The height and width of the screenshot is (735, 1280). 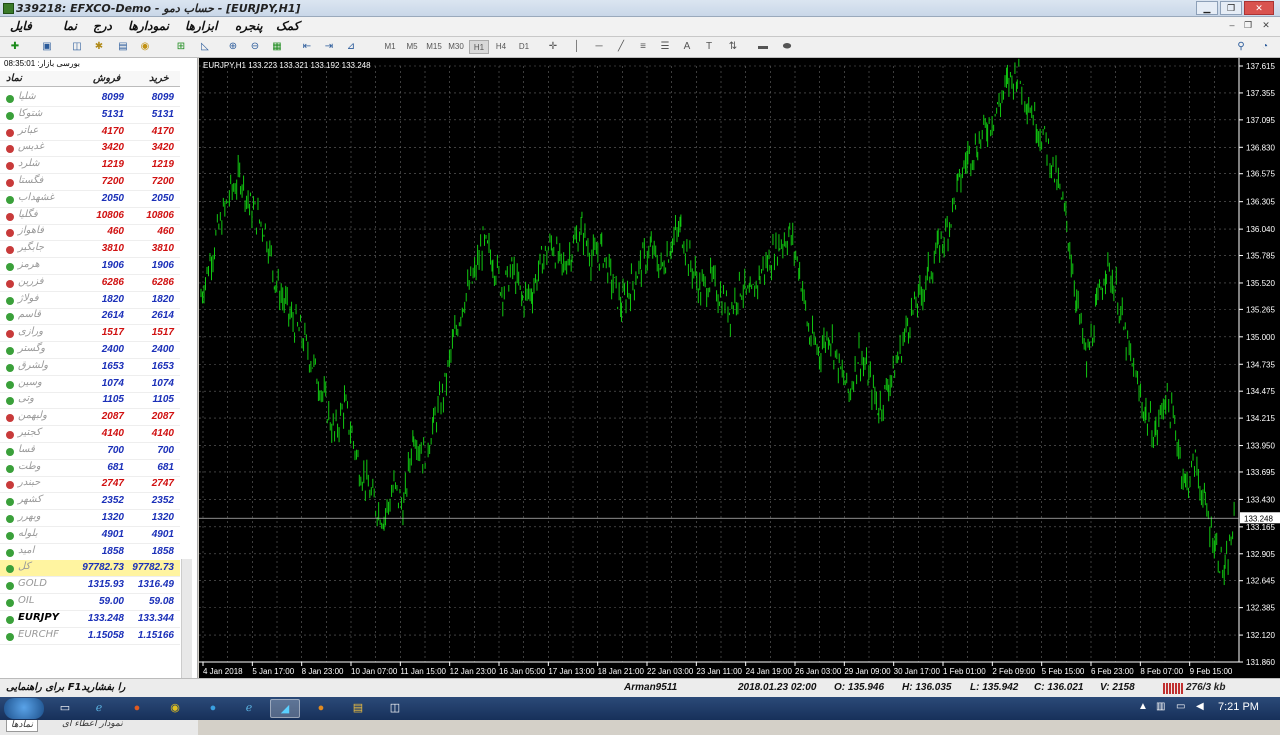 I want to click on menu-charts: نمودارها, so click(x=148, y=26).